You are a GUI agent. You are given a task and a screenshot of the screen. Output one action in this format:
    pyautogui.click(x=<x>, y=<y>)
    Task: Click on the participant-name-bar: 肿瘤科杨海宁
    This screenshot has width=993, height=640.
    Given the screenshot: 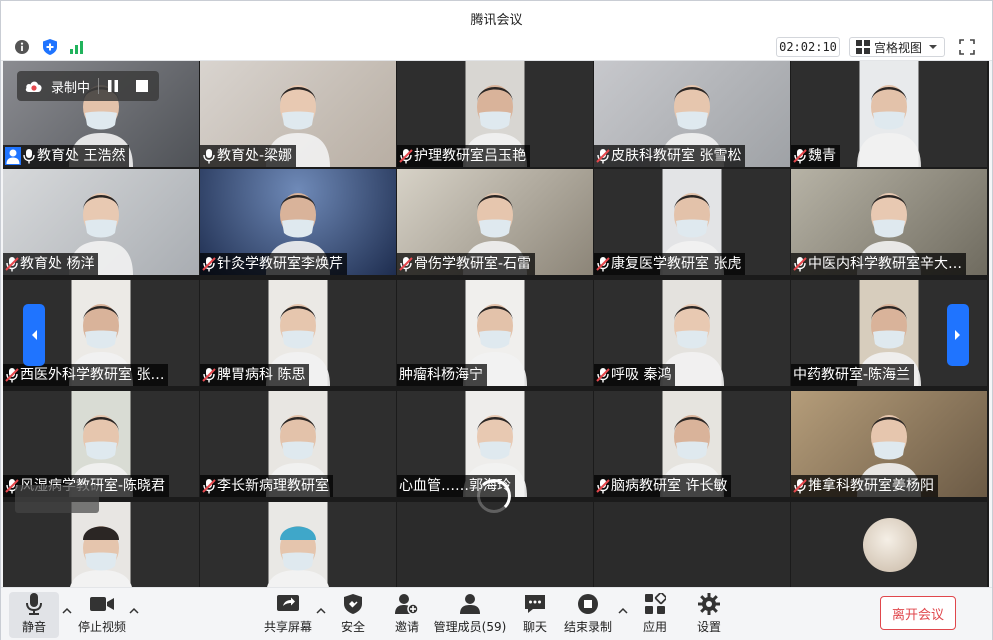 What is the action you would take?
    pyautogui.click(x=442, y=375)
    